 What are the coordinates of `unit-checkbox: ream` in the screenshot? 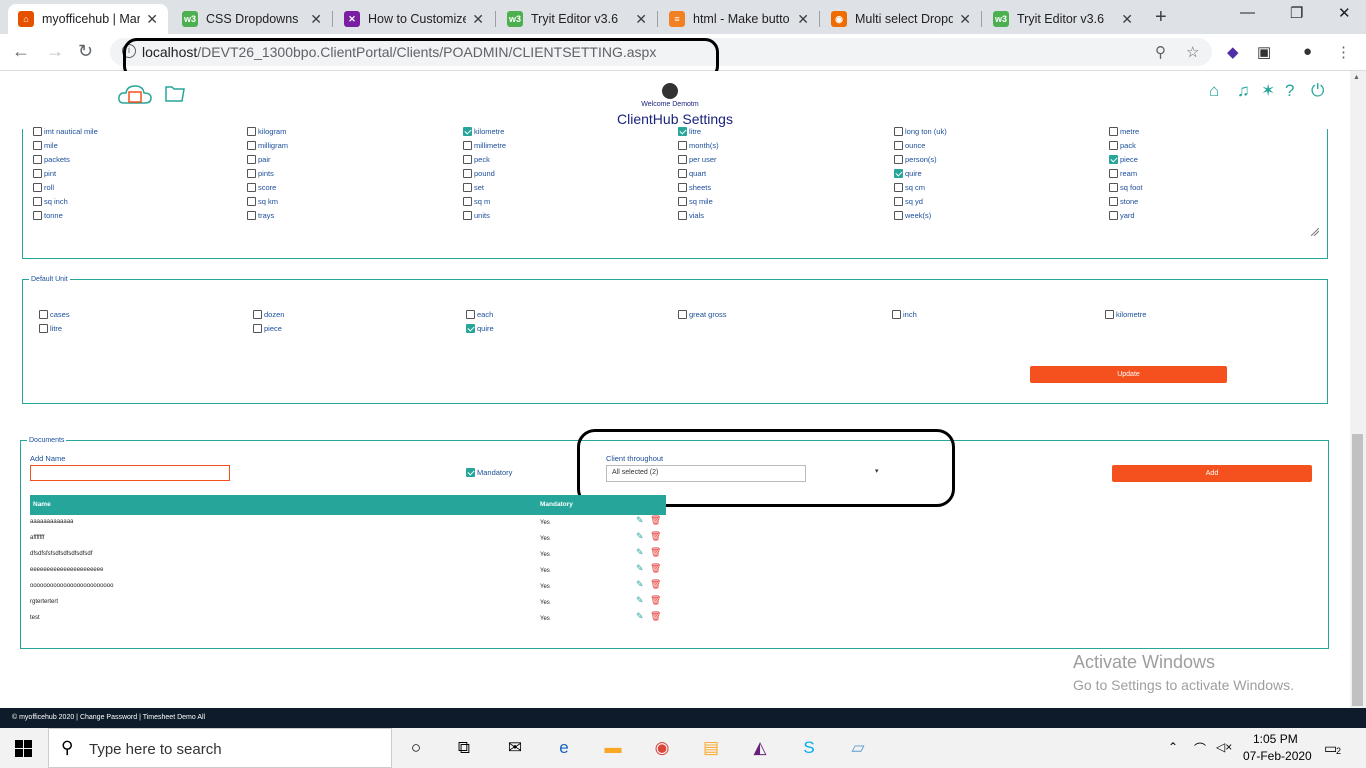 It's located at (1123, 173).